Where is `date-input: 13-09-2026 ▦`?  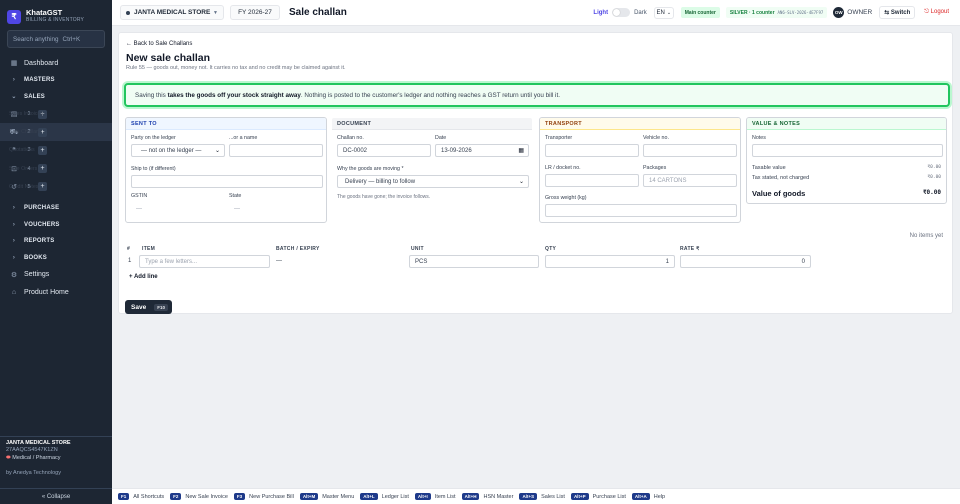
date-input: 13-09-2026 ▦ is located at coordinates (482, 150).